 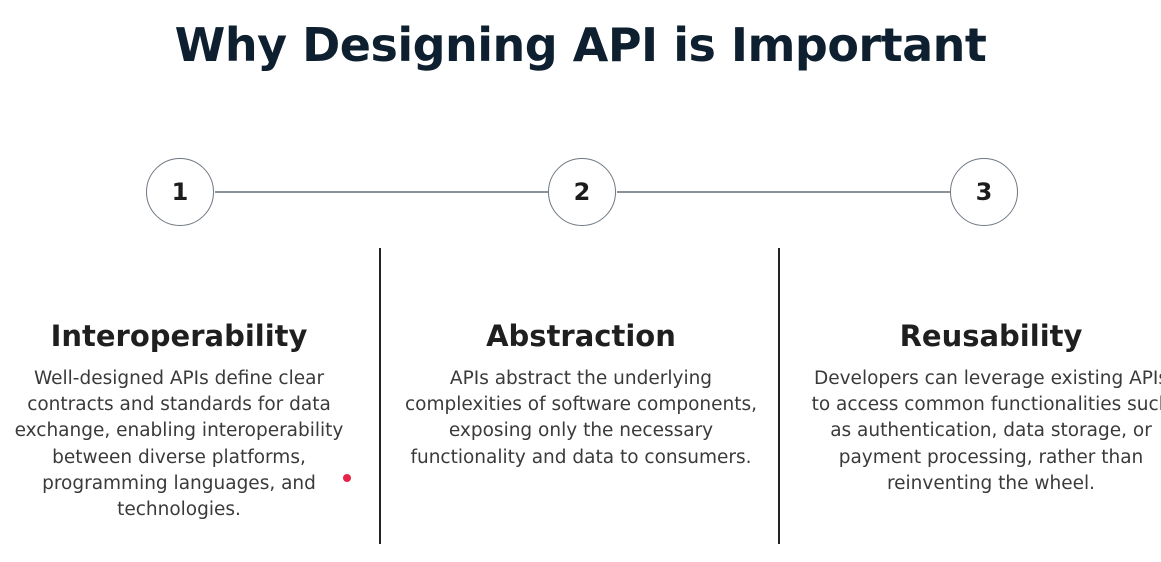 I want to click on page-title: Why Designing API is Important, so click(x=580, y=45).